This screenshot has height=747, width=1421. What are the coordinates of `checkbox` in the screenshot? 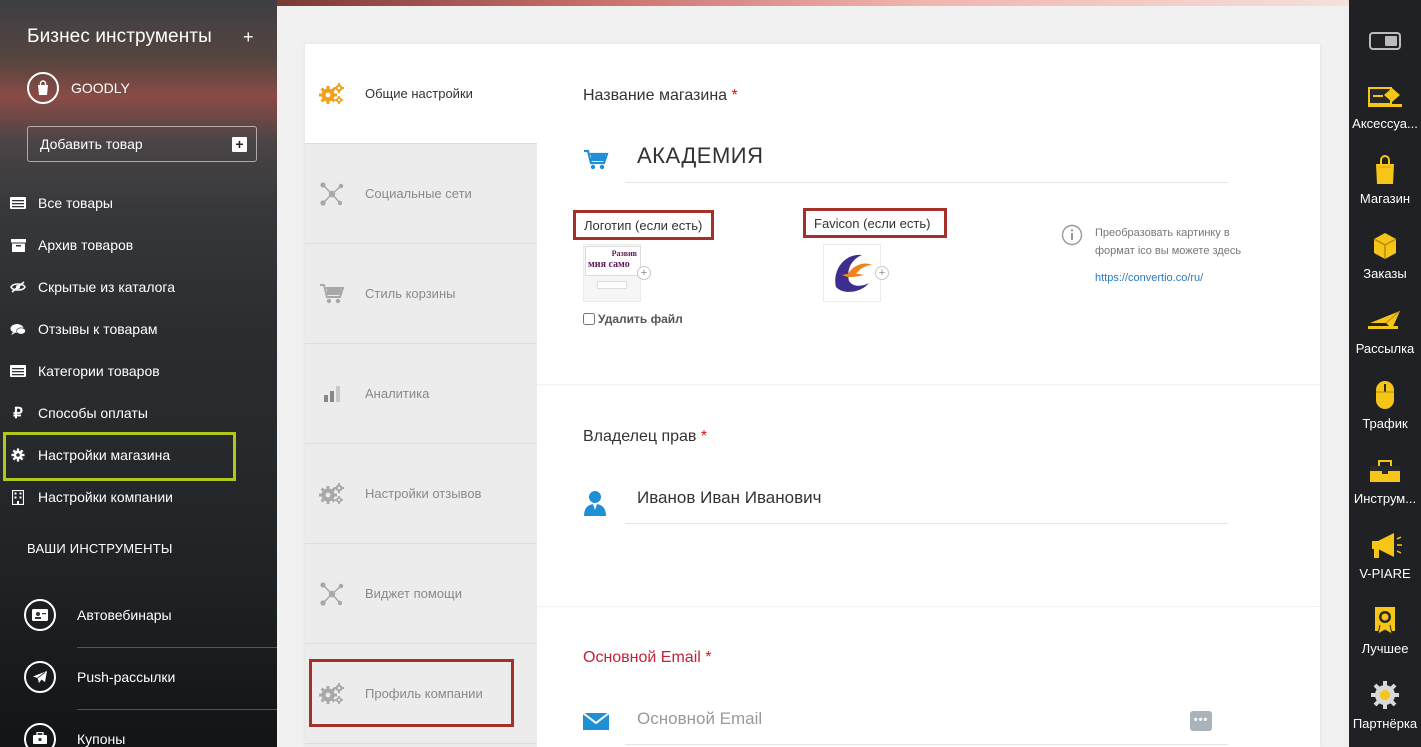 It's located at (589, 319).